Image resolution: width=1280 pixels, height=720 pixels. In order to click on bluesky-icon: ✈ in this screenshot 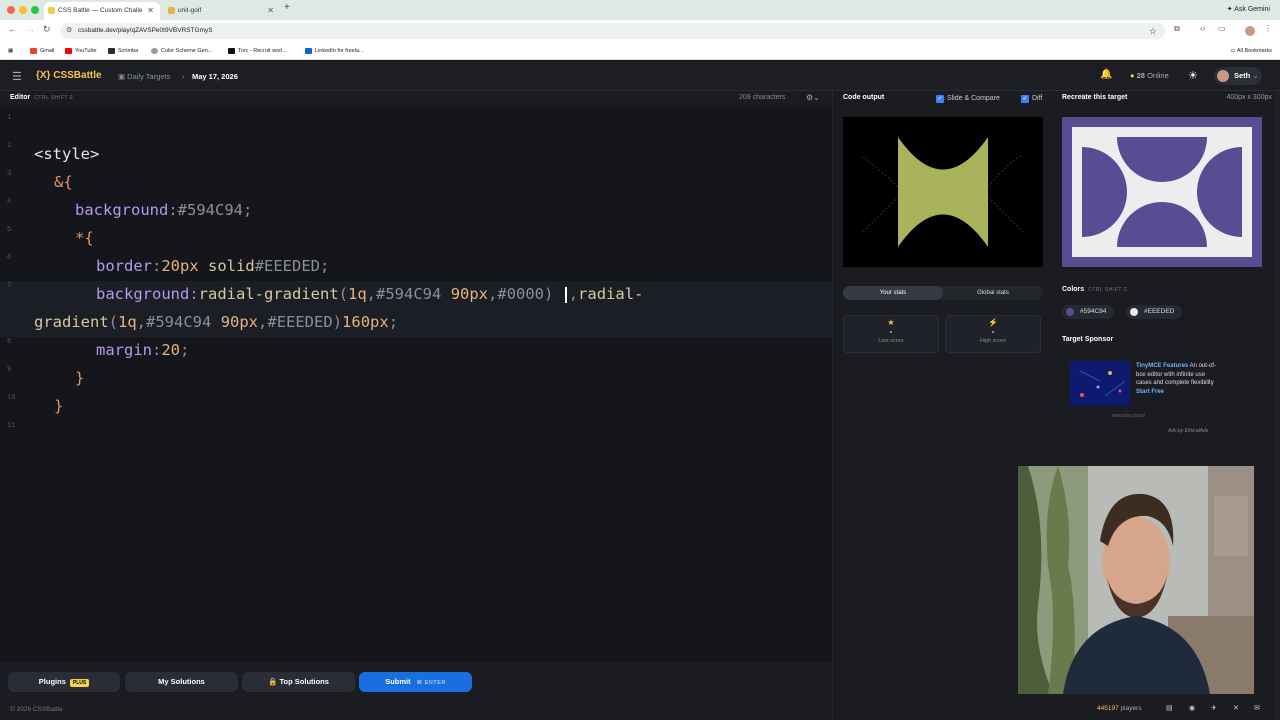, I will do `click(1214, 708)`.